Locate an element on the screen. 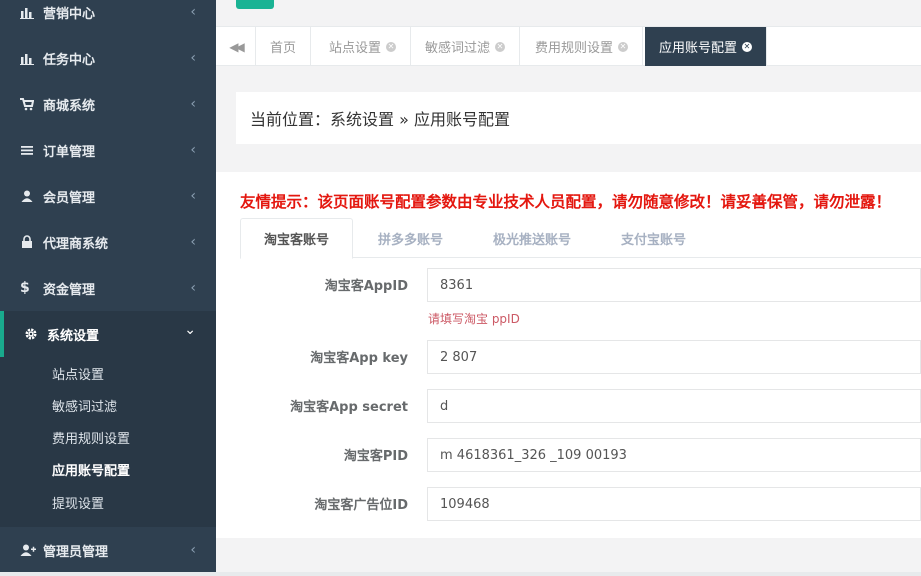 This screenshot has width=921, height=576. form-row-app-secret: 淘宝客App secret is located at coordinates (580, 406).